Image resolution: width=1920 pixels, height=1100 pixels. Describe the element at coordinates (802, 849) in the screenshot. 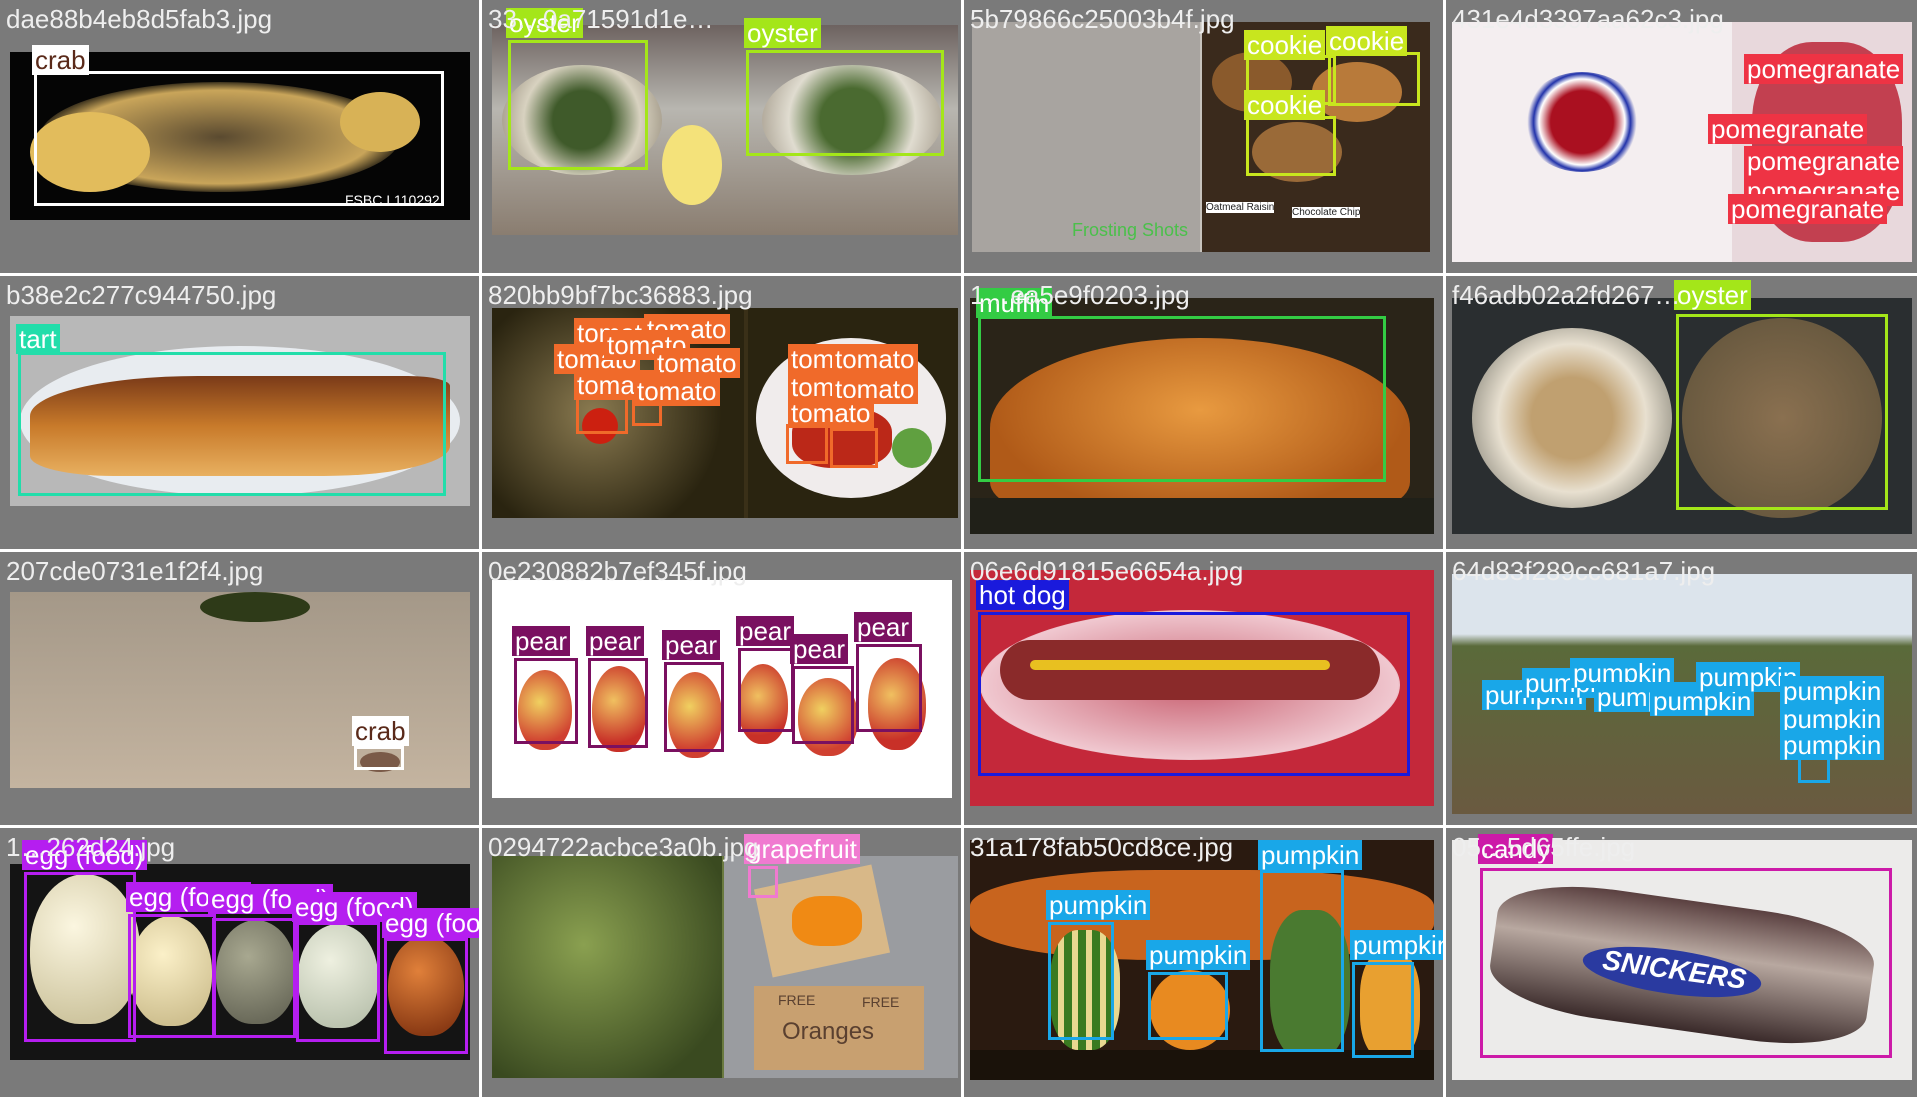

I see `bbox-label: grapefruit` at that location.